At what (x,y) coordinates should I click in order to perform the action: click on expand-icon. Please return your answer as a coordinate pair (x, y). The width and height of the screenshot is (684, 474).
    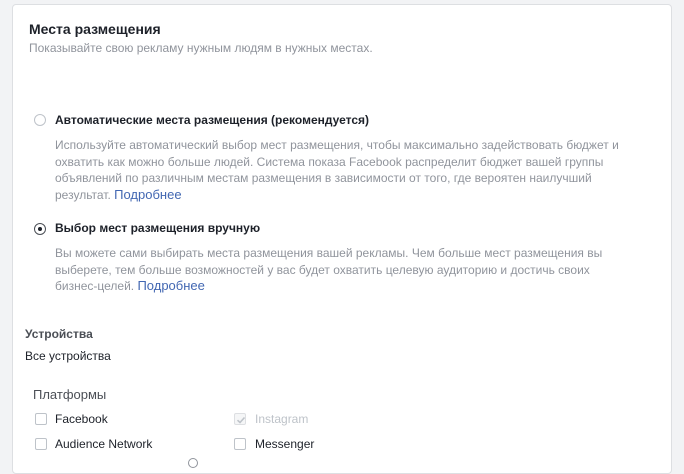
    Looking at the image, I should click on (193, 463).